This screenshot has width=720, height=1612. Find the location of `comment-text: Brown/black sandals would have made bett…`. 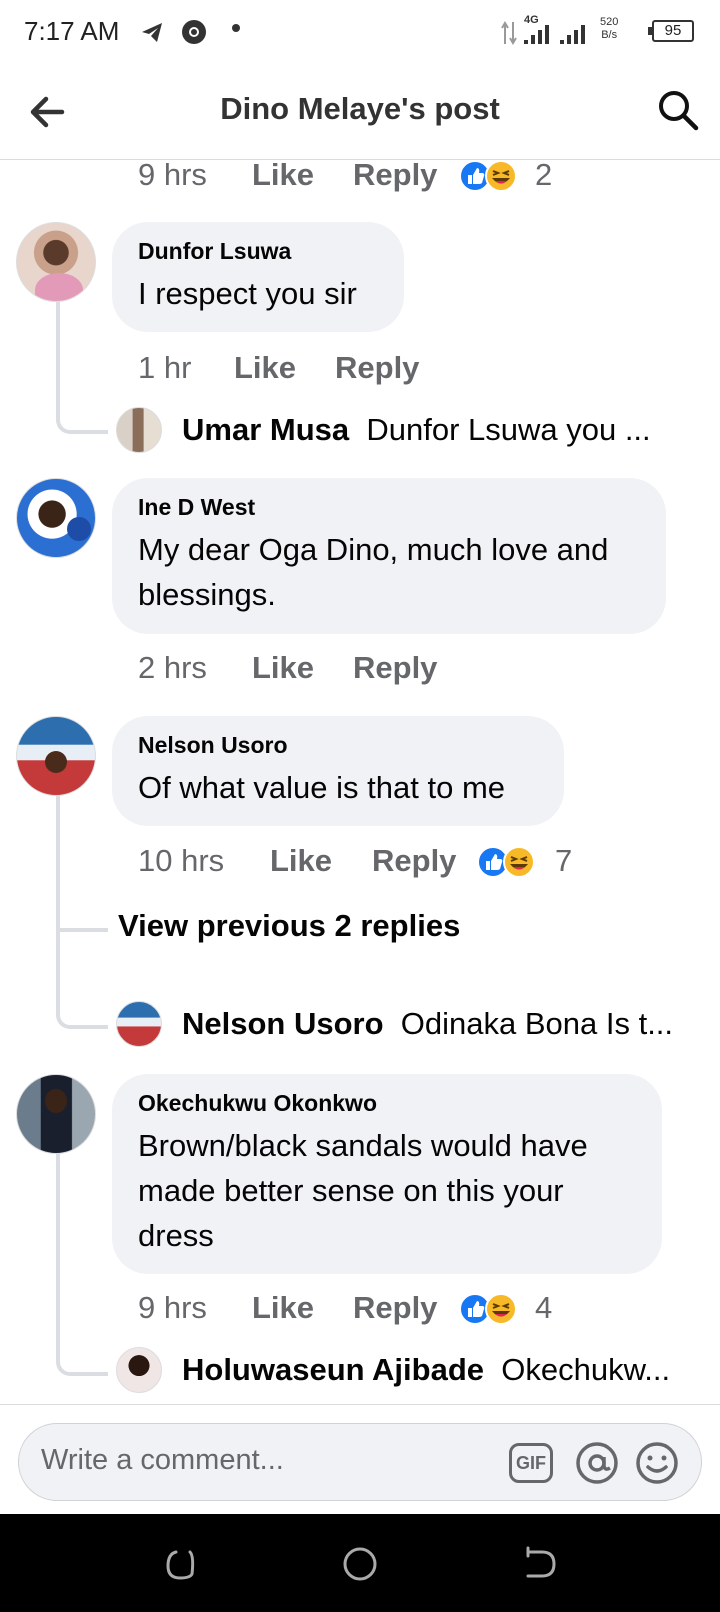

comment-text: Brown/black sandals would have made bett… is located at coordinates (363, 1190).